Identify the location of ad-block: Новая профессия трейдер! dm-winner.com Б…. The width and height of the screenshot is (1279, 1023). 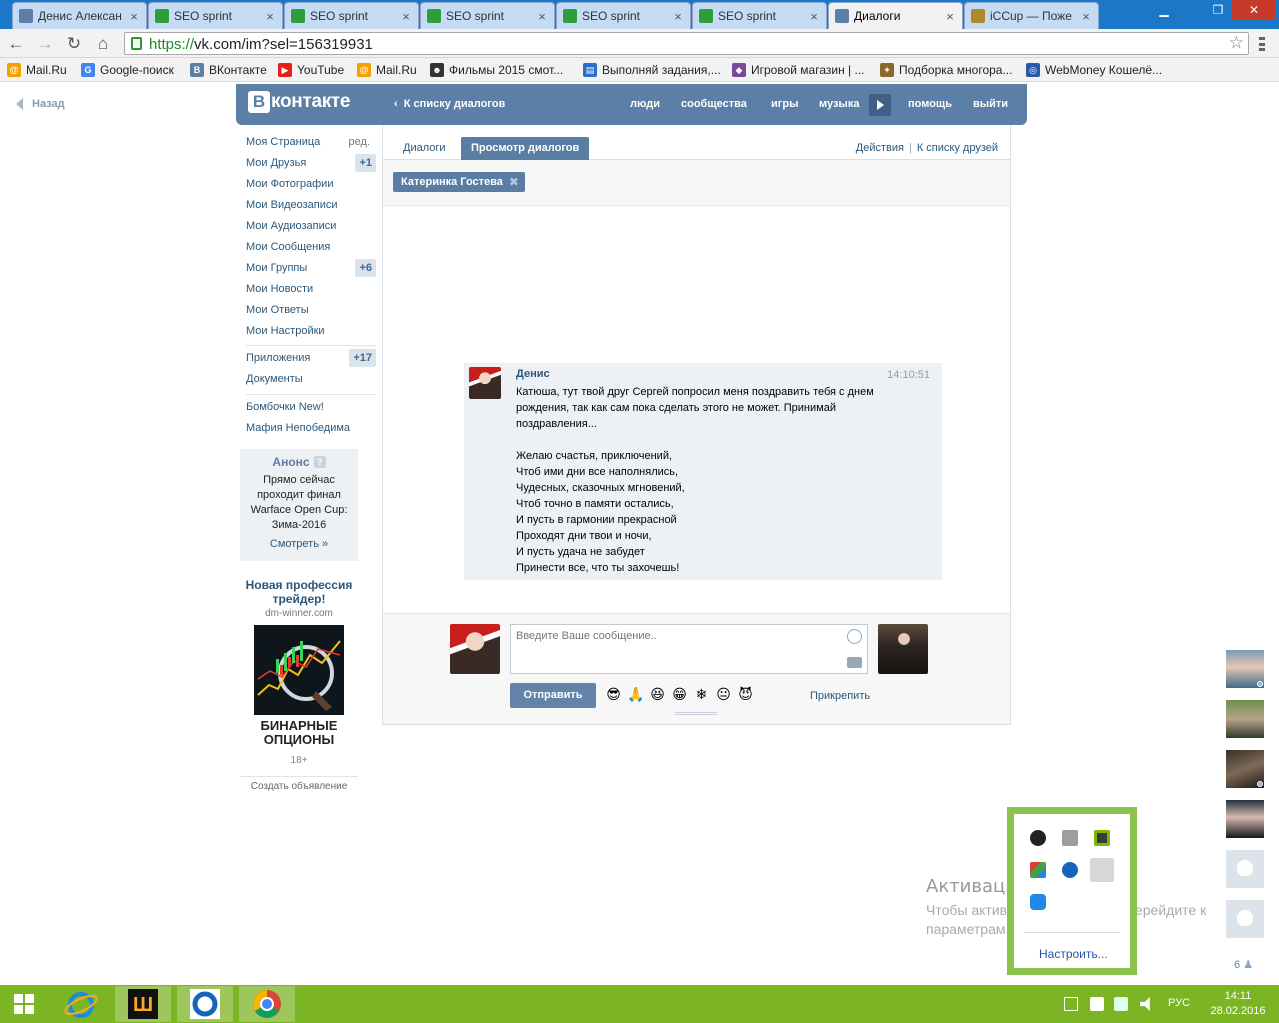
(299, 672).